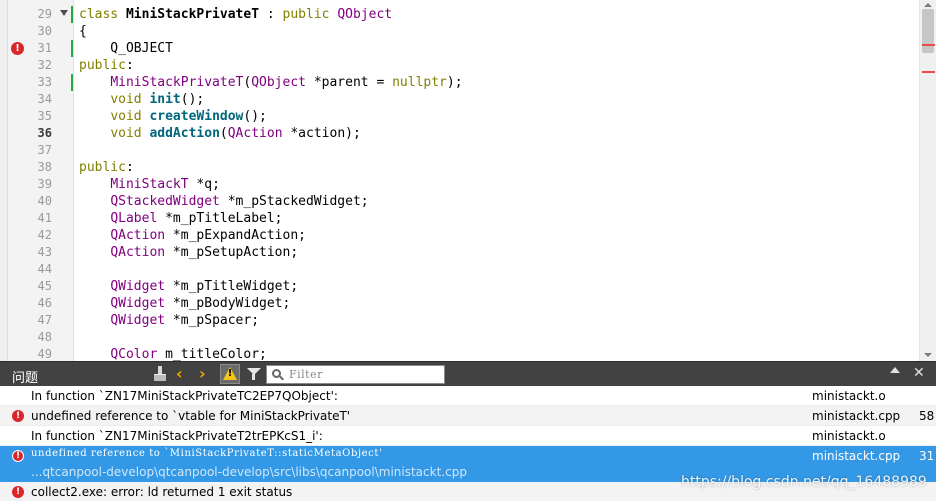 The width and height of the screenshot is (936, 501). What do you see at coordinates (928, 355) in the screenshot?
I see `scroll-down-arrow-icon` at bounding box center [928, 355].